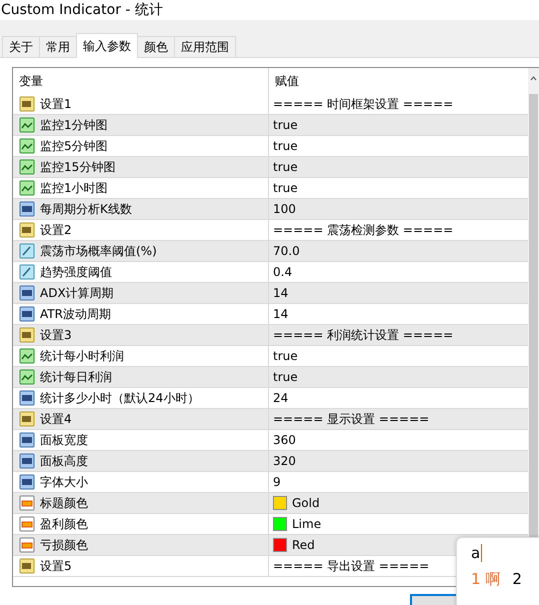 The width and height of the screenshot is (539, 605). I want to click on parameter-name: 监控15分钟图, so click(78, 167).